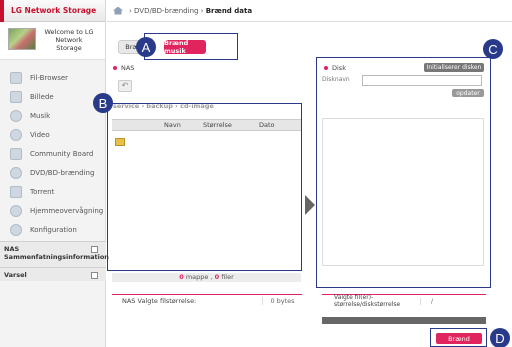 Image resolution: width=512 pixels, height=347 pixels. Describe the element at coordinates (310, 205) in the screenshot. I see `transfer-arrow-icon` at that location.